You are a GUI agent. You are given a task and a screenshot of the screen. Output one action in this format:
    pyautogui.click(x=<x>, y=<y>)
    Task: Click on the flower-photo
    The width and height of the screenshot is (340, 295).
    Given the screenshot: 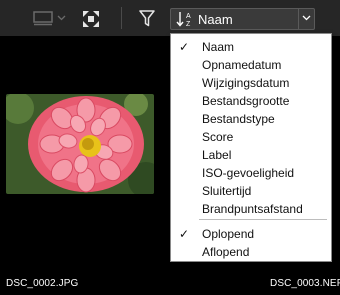 What is the action you would take?
    pyautogui.click(x=80, y=144)
    